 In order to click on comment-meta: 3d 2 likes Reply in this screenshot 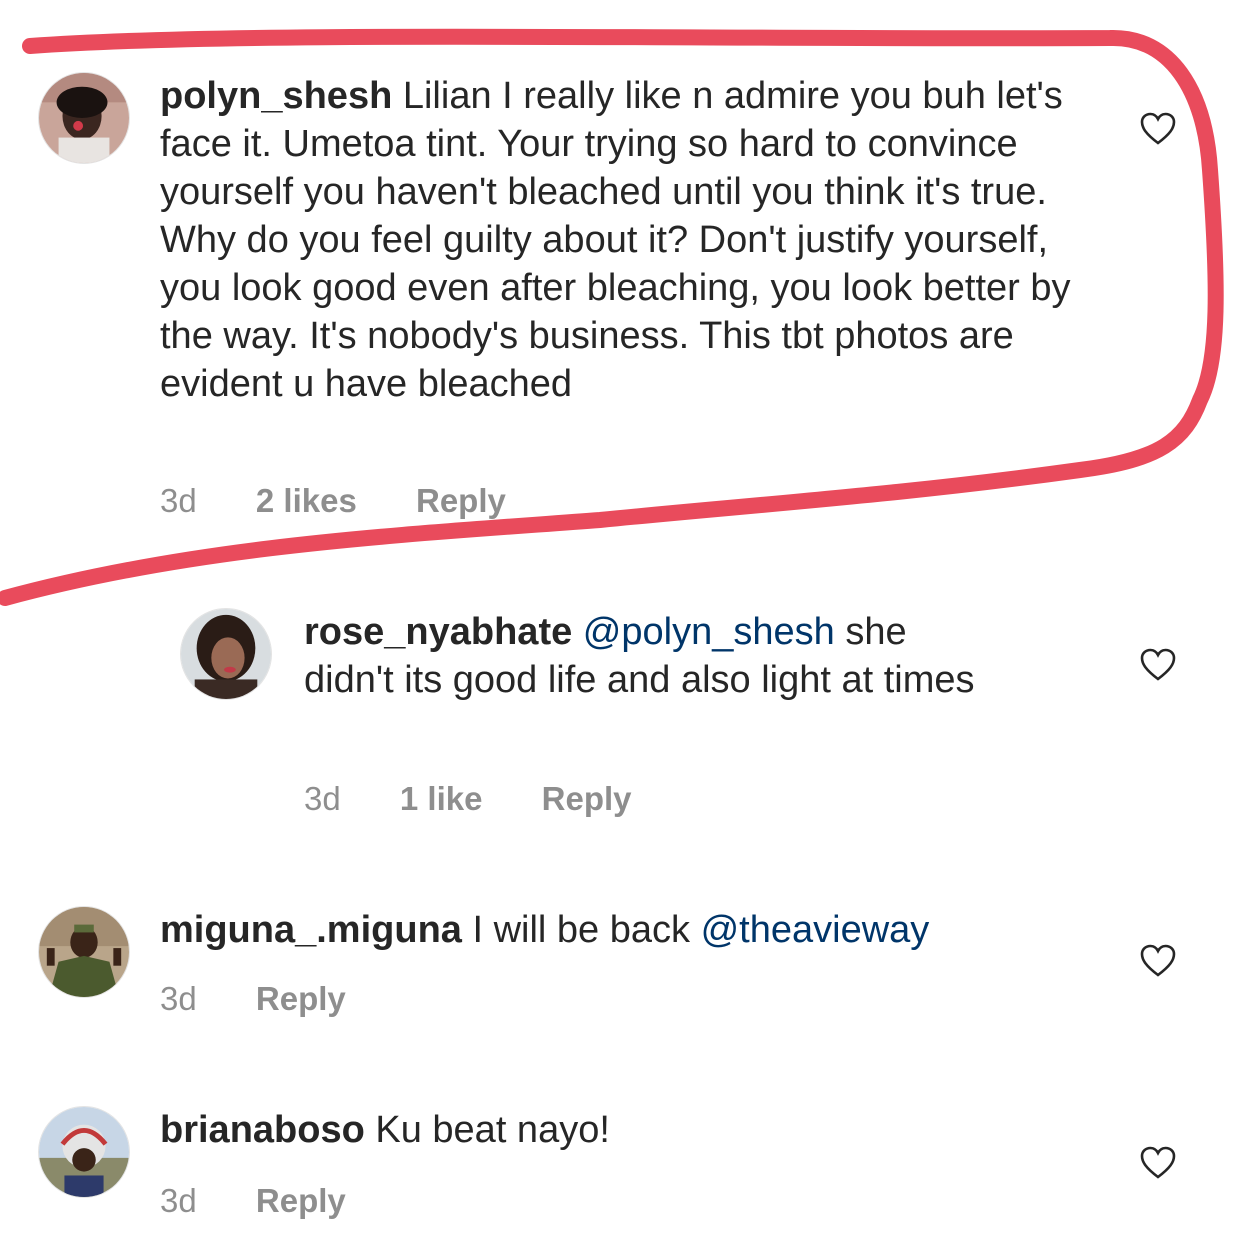, I will do `click(333, 501)`.